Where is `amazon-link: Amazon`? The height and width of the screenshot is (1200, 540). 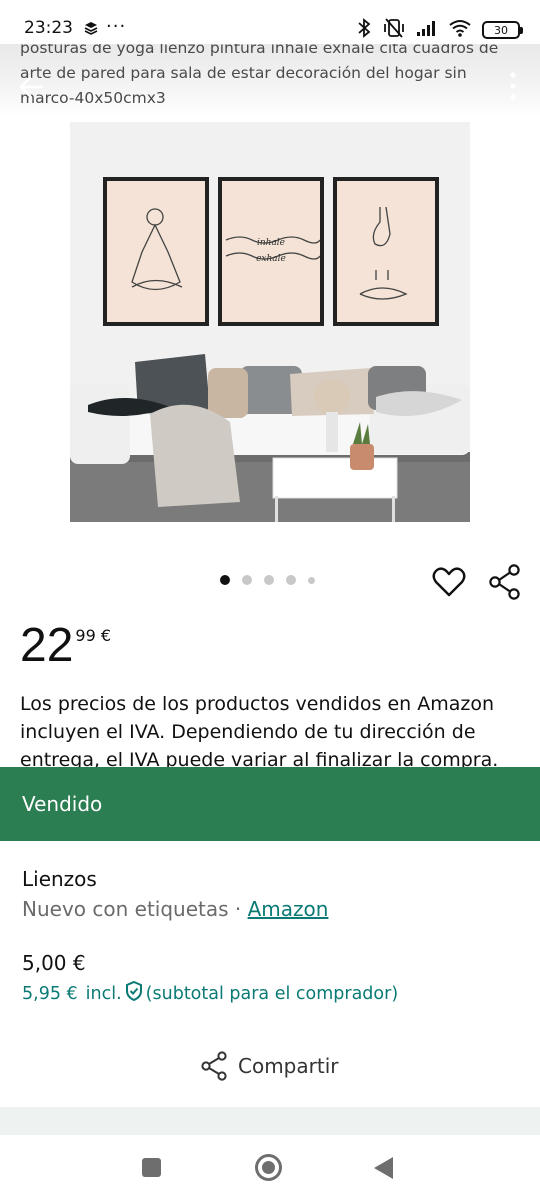
amazon-link: Amazon is located at coordinates (288, 909).